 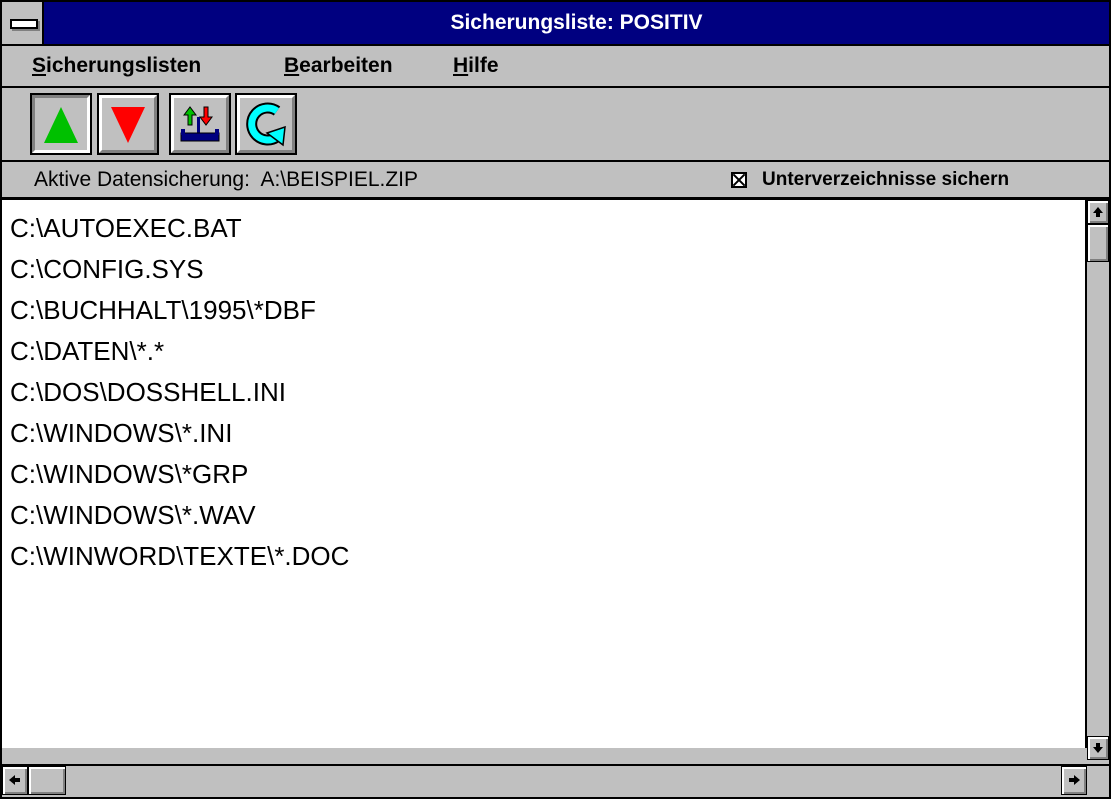 What do you see at coordinates (547, 433) in the screenshot?
I see `list-item: C:\WINDOWS\*.INI` at bounding box center [547, 433].